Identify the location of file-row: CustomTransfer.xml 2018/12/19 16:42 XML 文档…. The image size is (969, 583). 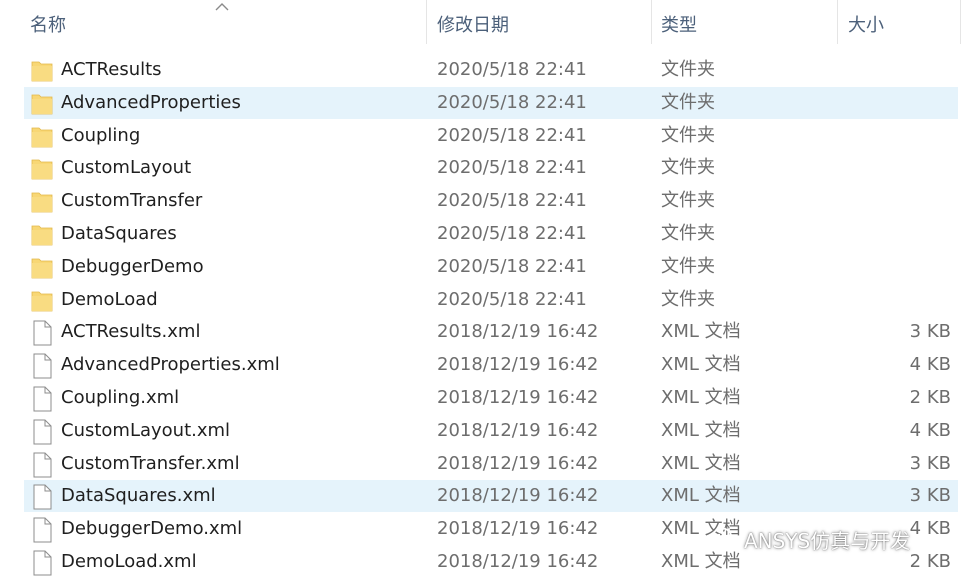
(484, 464).